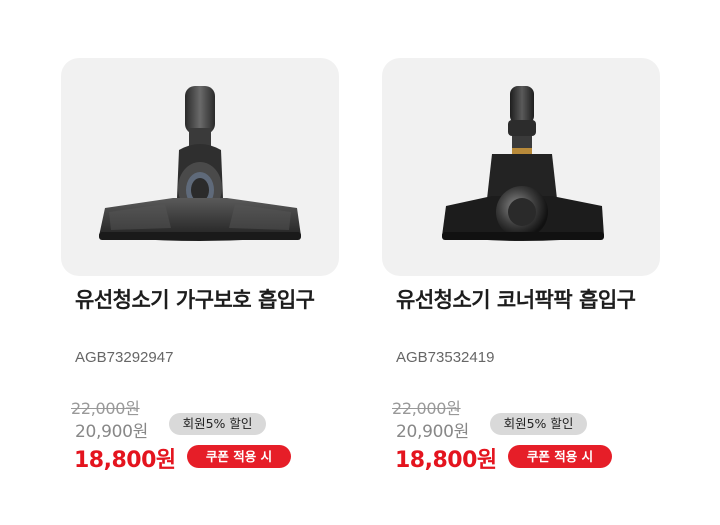 The height and width of the screenshot is (525, 720). What do you see at coordinates (200, 300) in the screenshot?
I see `product-title: 유선청소기 가구보호 흡입구` at bounding box center [200, 300].